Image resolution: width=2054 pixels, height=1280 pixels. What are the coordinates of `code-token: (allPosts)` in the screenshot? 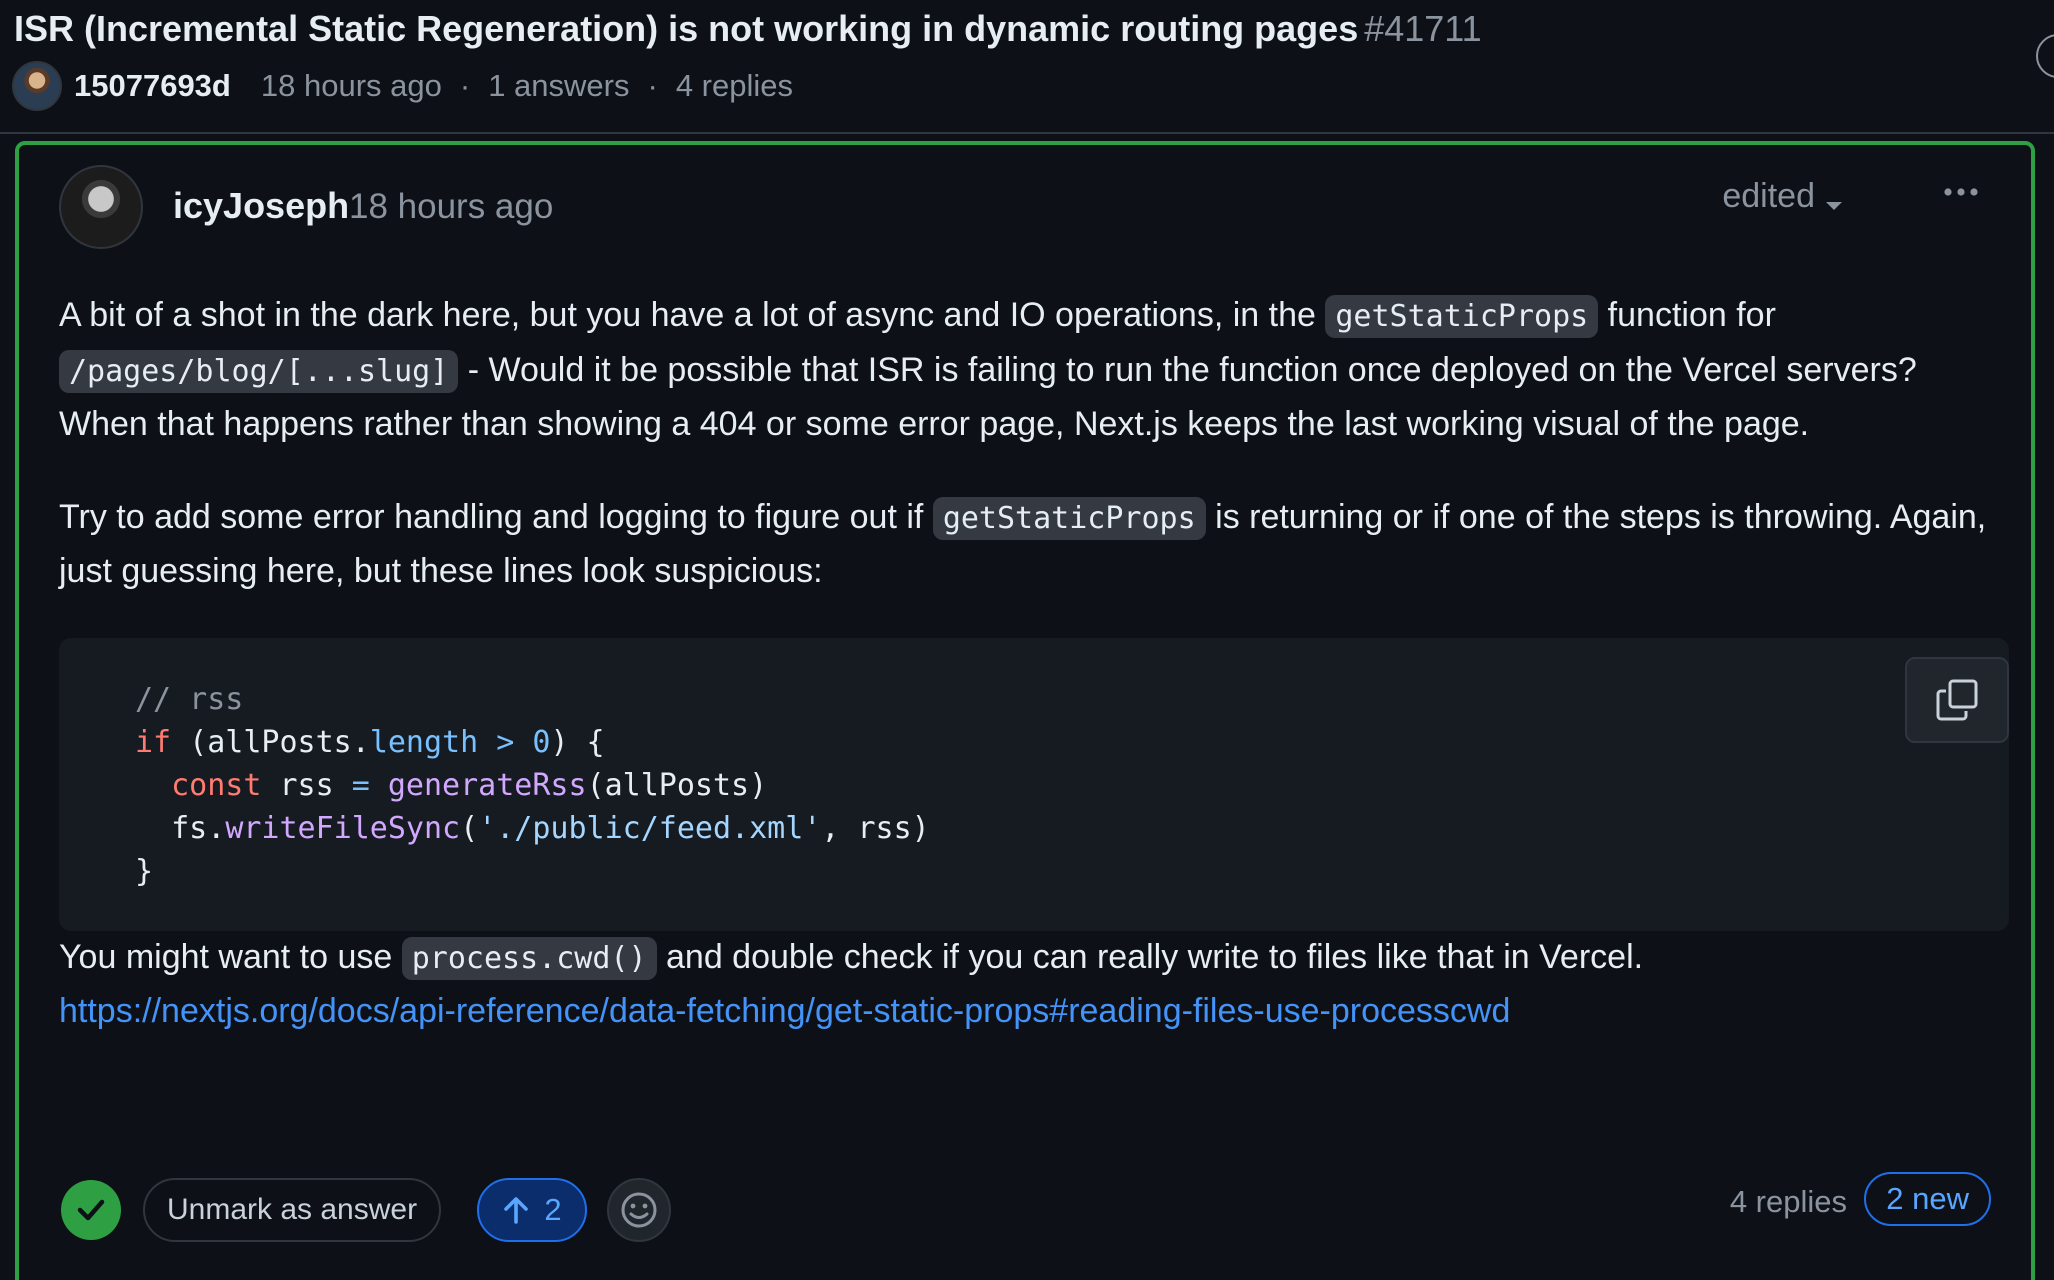 It's located at (677, 785).